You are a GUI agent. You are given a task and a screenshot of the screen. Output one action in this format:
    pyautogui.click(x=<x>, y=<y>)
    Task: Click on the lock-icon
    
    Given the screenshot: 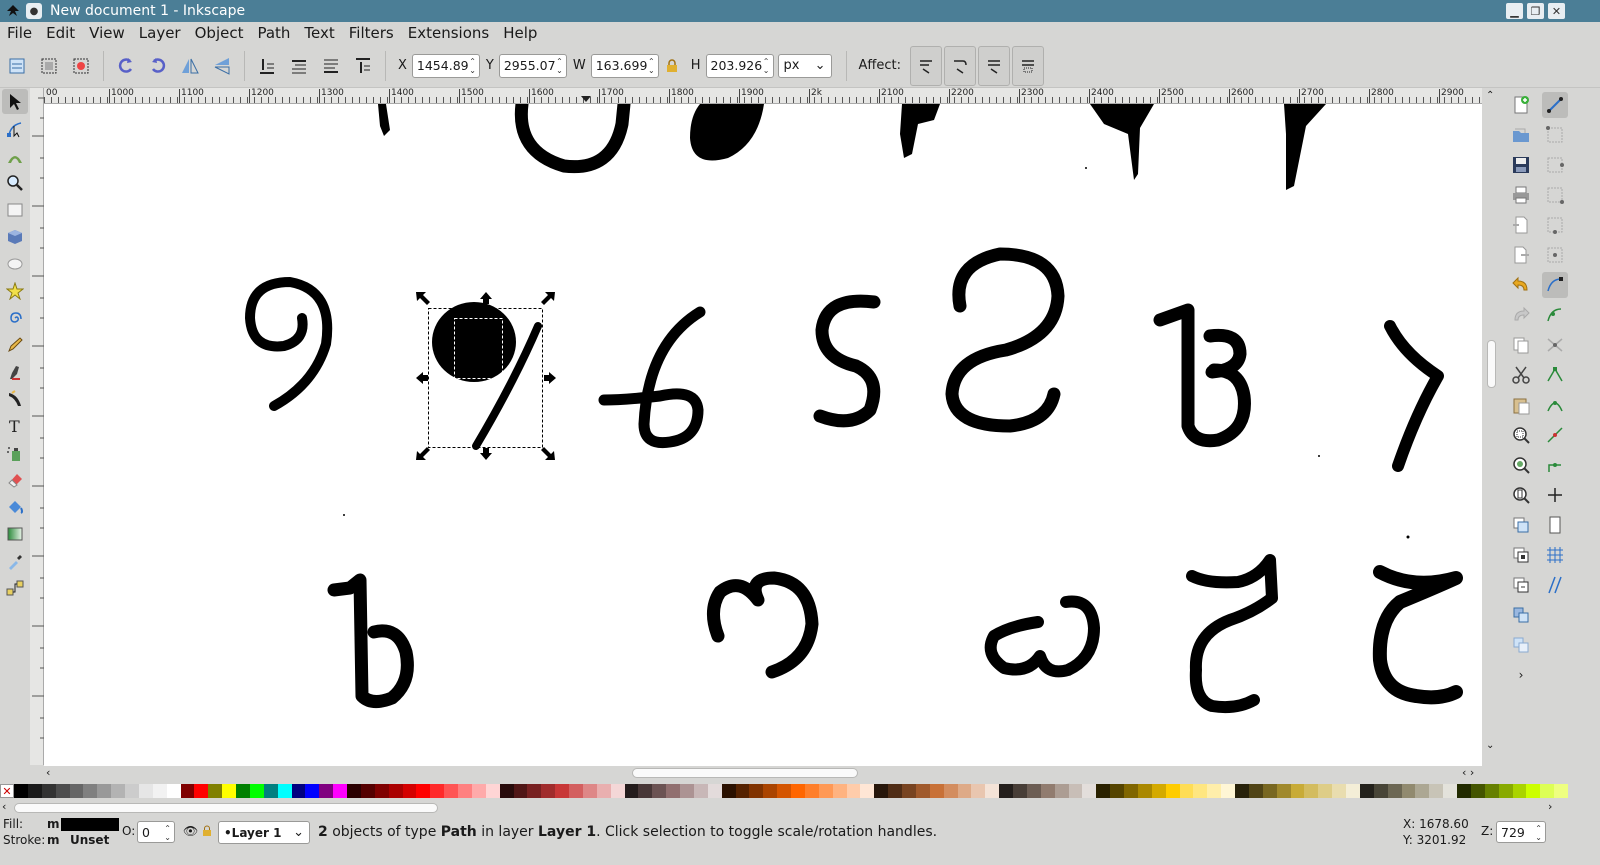 What is the action you would take?
    pyautogui.click(x=672, y=66)
    